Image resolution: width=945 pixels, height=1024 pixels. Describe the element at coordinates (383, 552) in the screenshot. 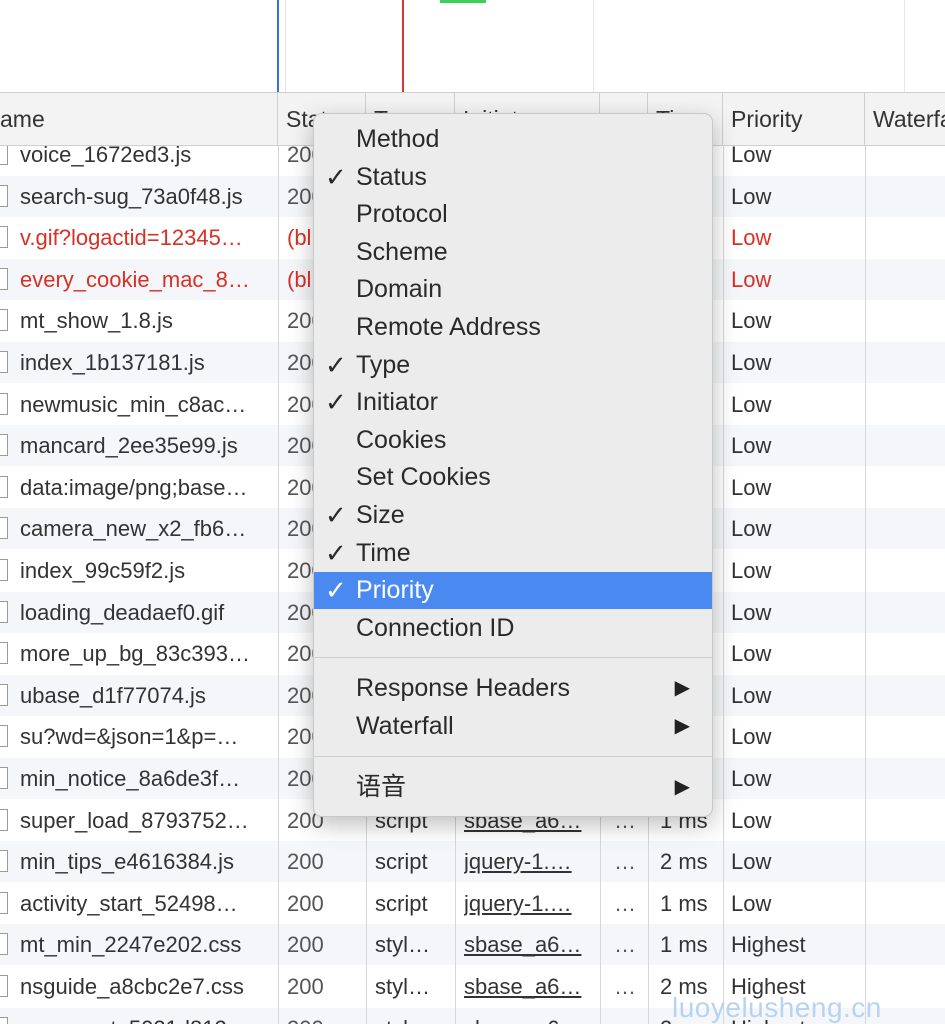

I see `menu-item-label: Time` at that location.